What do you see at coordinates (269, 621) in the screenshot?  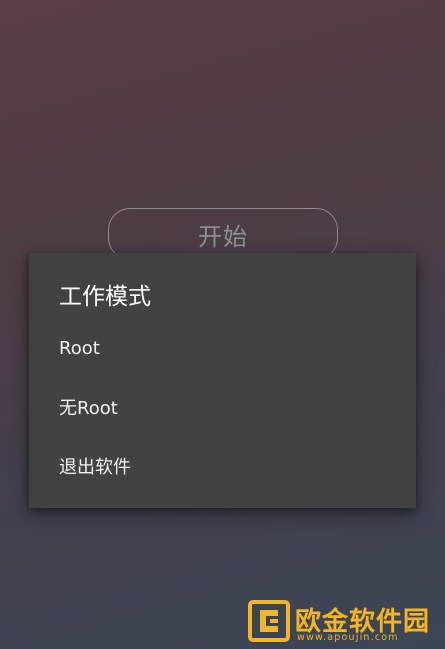 I see `watermark-logo-icon` at bounding box center [269, 621].